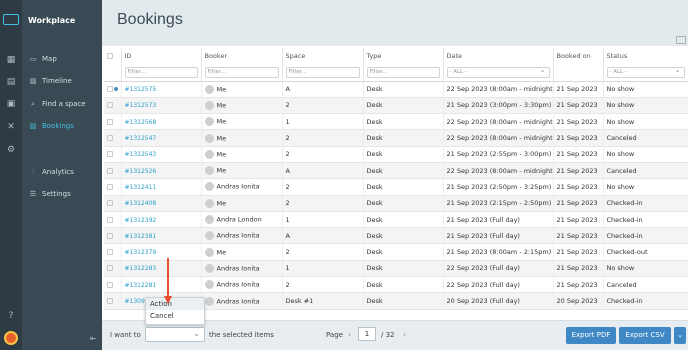 Image resolution: width=688 pixels, height=350 pixels. I want to click on booking-id-link: #1312575, so click(141, 89).